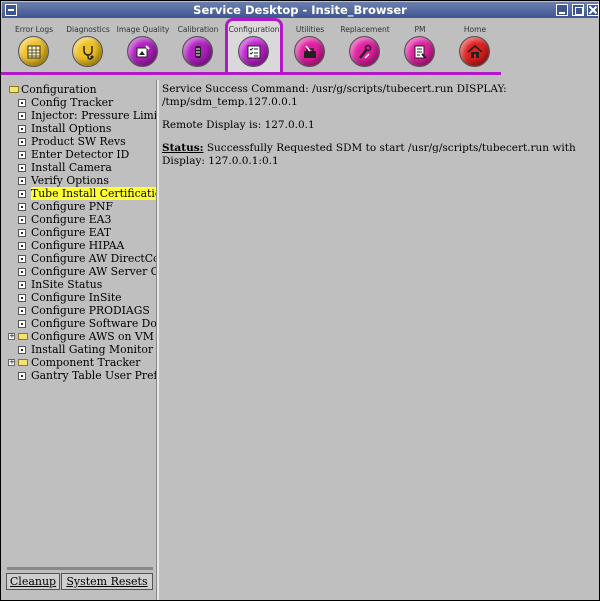  What do you see at coordinates (82, 141) in the screenshot?
I see `tree-item-product-sw-revs: Product SW Revs` at bounding box center [82, 141].